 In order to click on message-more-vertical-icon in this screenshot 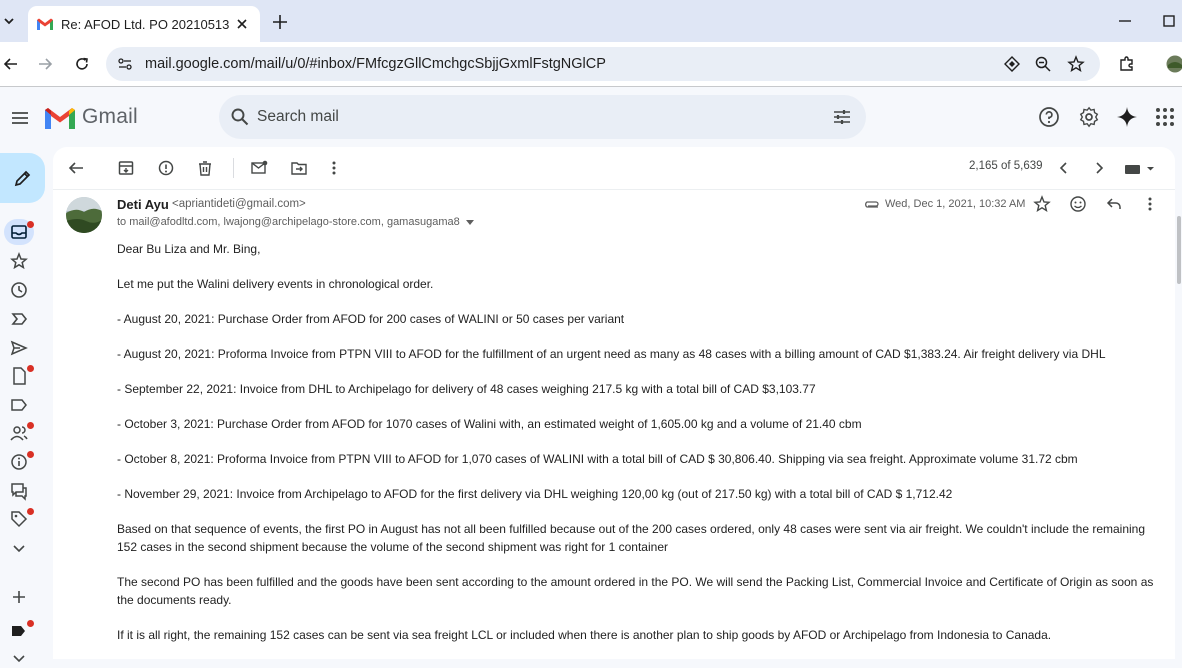, I will do `click(1150, 204)`.